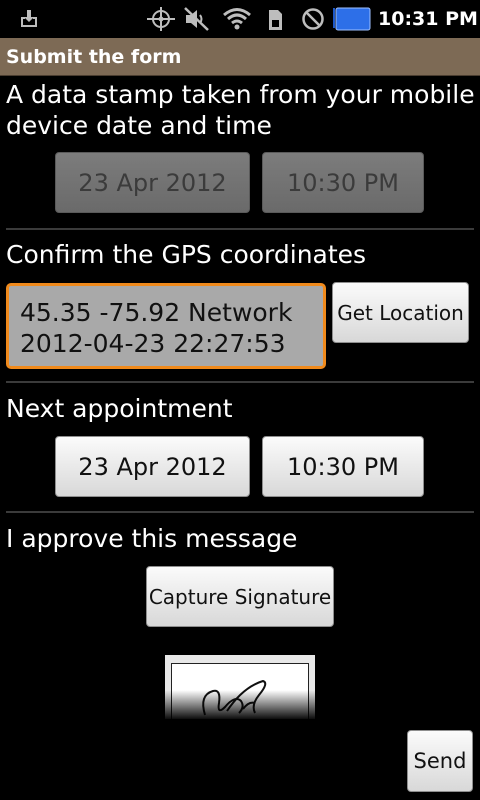 Image resolution: width=480 pixels, height=800 pixels. What do you see at coordinates (119, 408) in the screenshot?
I see `appointment-label: Next appointment` at bounding box center [119, 408].